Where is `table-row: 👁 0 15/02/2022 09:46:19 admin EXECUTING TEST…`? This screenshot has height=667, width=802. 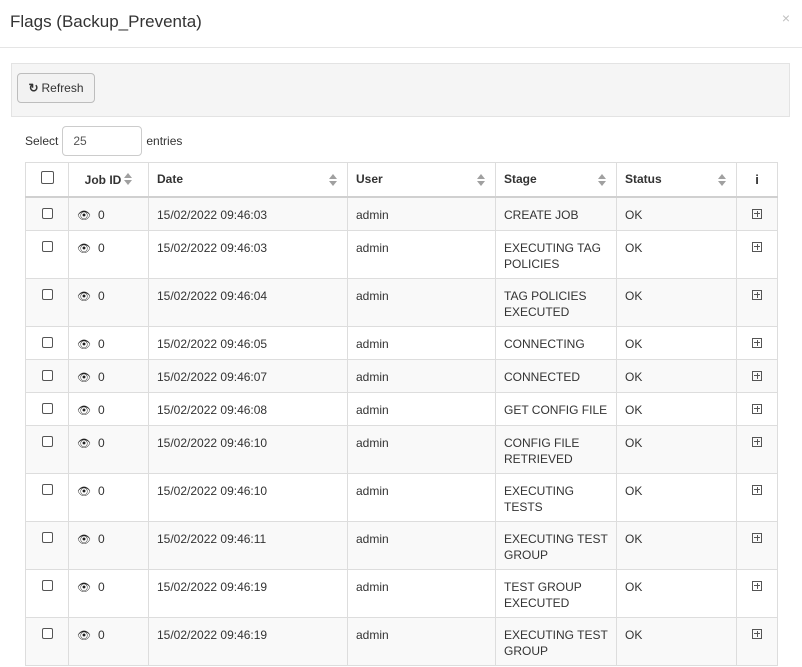
table-row: 👁 0 15/02/2022 09:46:19 admin EXECUTING TEST… is located at coordinates (401, 641).